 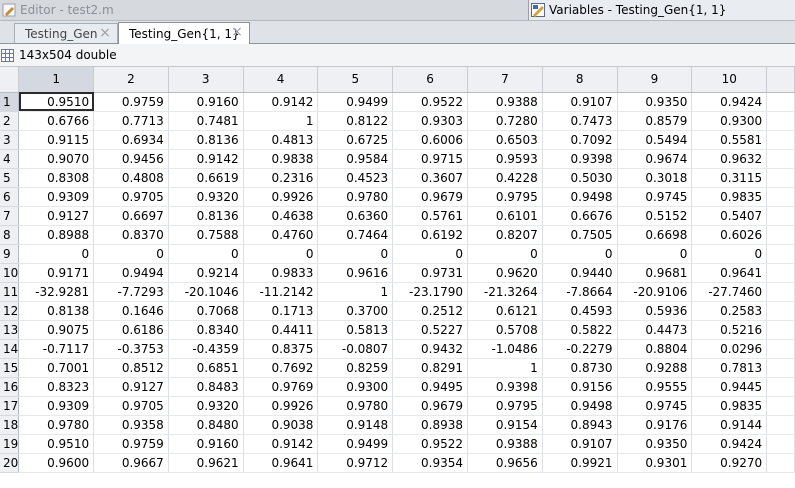 I want to click on table-cell: 0.5581, so click(x=729, y=140).